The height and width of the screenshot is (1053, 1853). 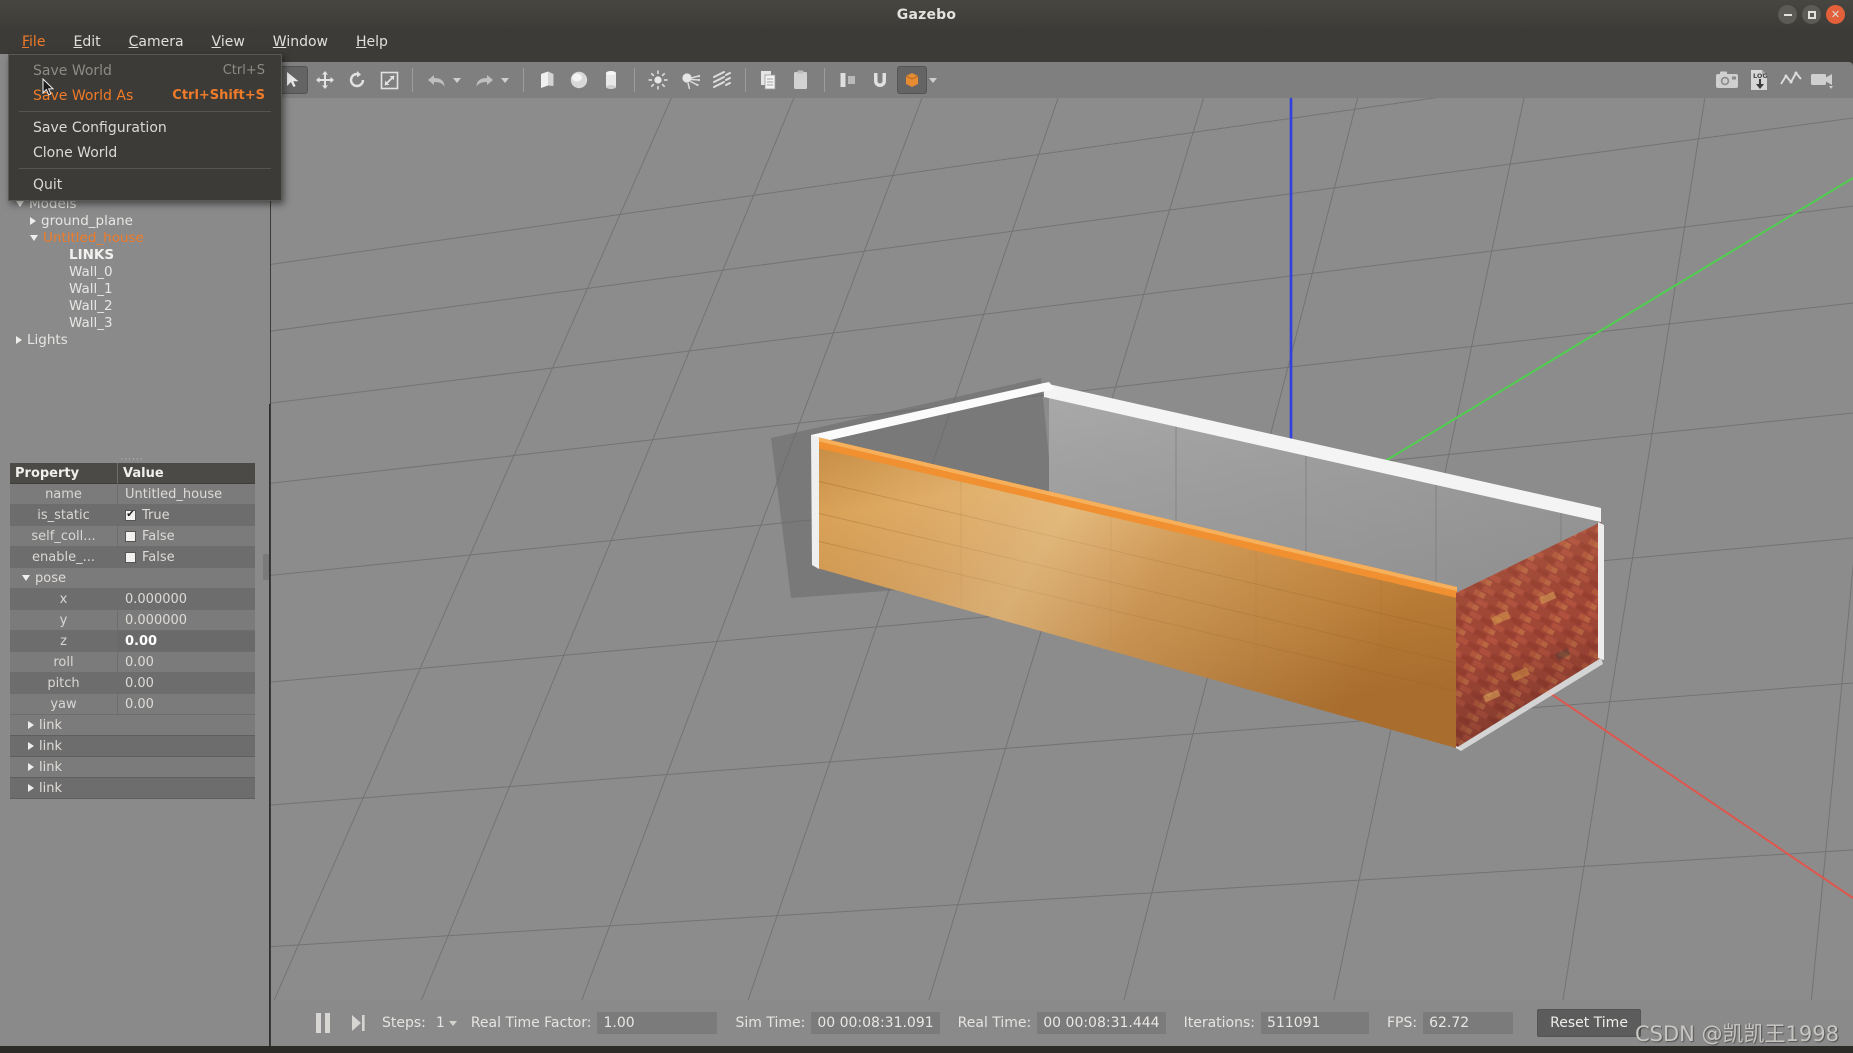 What do you see at coordinates (139, 288) in the screenshot?
I see `tree-item-wall_1: Wall_1` at bounding box center [139, 288].